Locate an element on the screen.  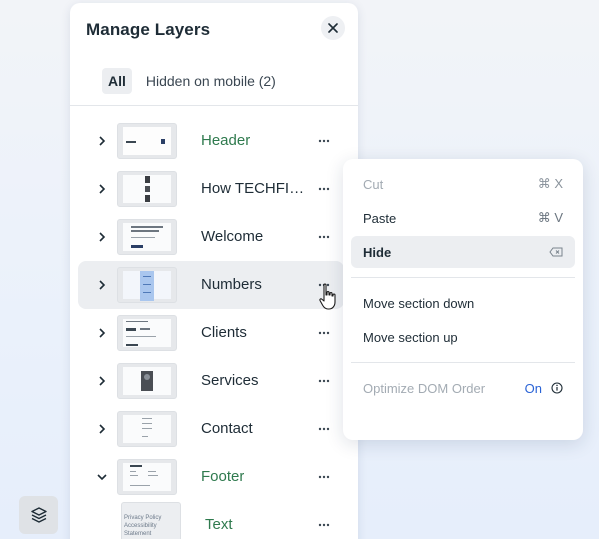
menu-item-hide: Hide is located at coordinates (463, 252).